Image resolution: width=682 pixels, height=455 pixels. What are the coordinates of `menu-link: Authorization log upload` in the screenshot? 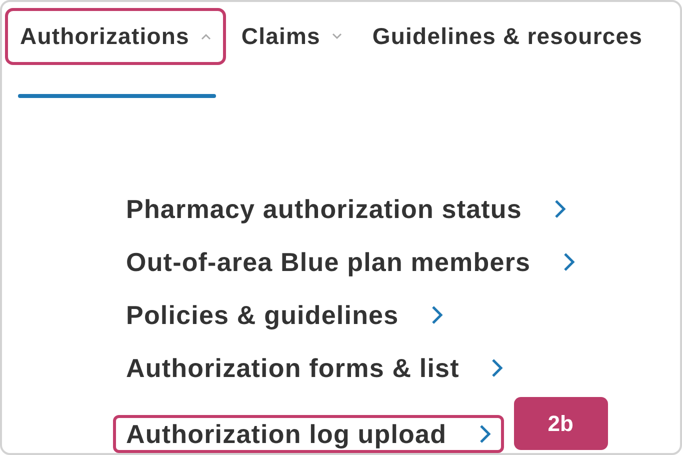 It's located at (308, 434).